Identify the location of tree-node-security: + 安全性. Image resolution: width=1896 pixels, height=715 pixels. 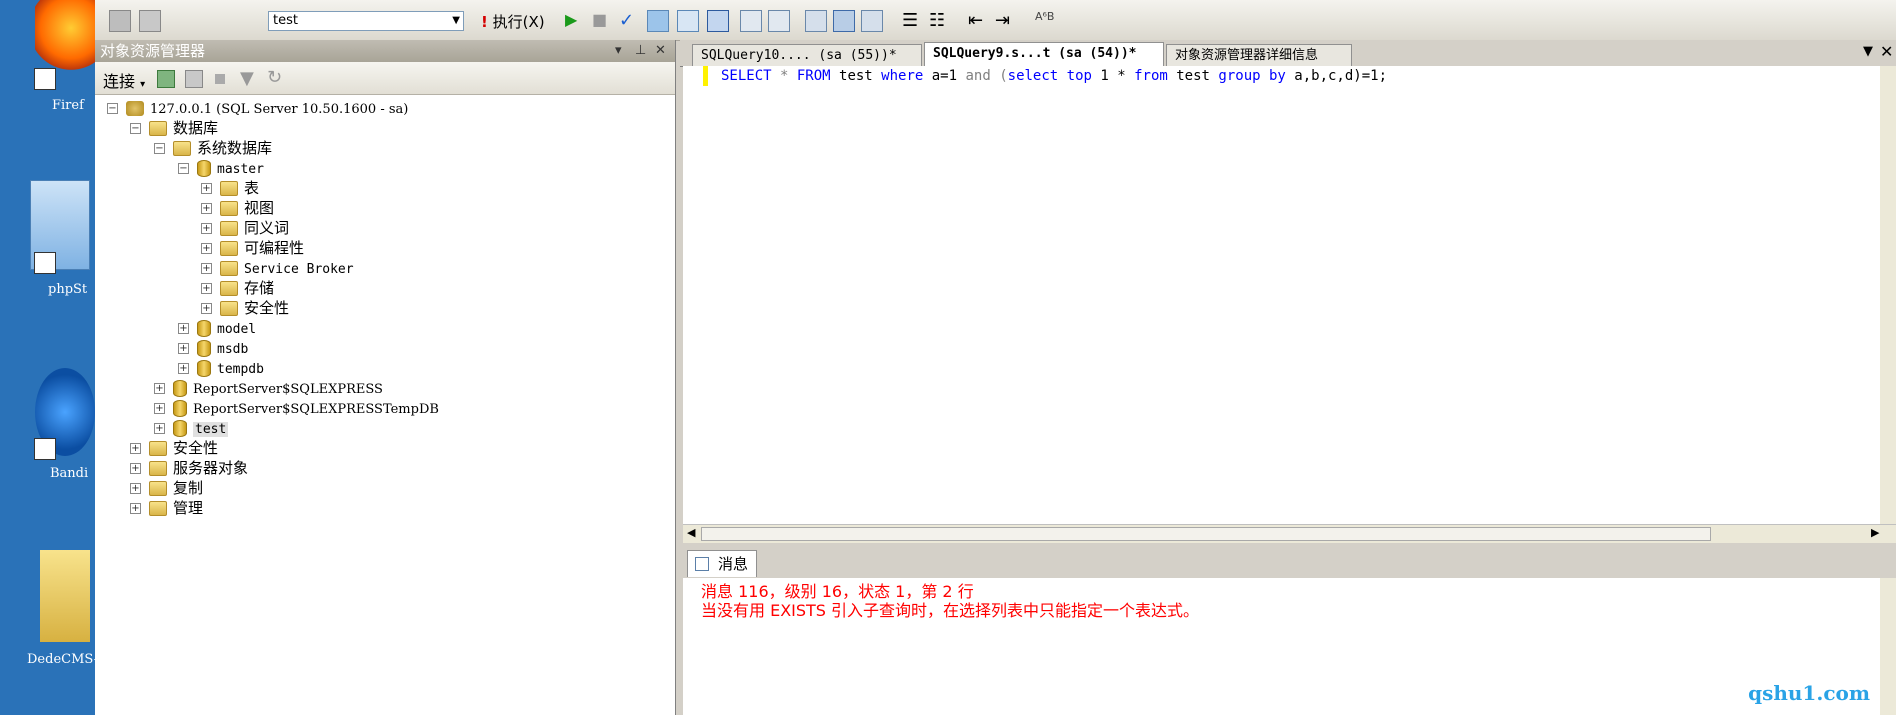
(174, 448).